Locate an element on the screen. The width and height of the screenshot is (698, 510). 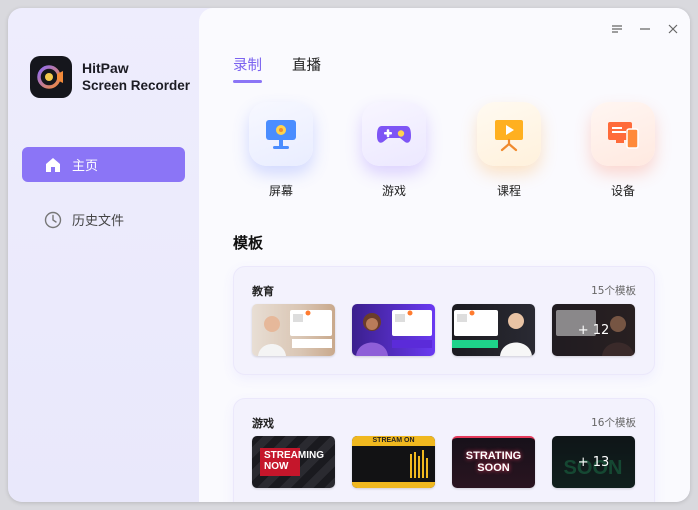
tab-live: 直播 is located at coordinates (306, 68).